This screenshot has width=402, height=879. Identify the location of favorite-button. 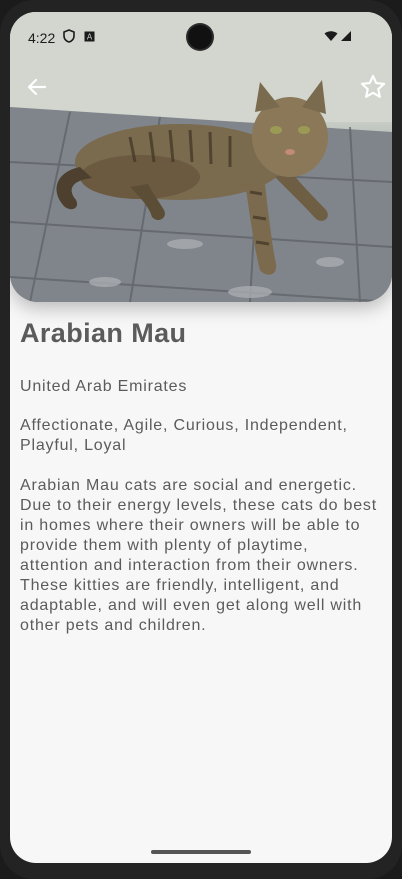
(373, 87).